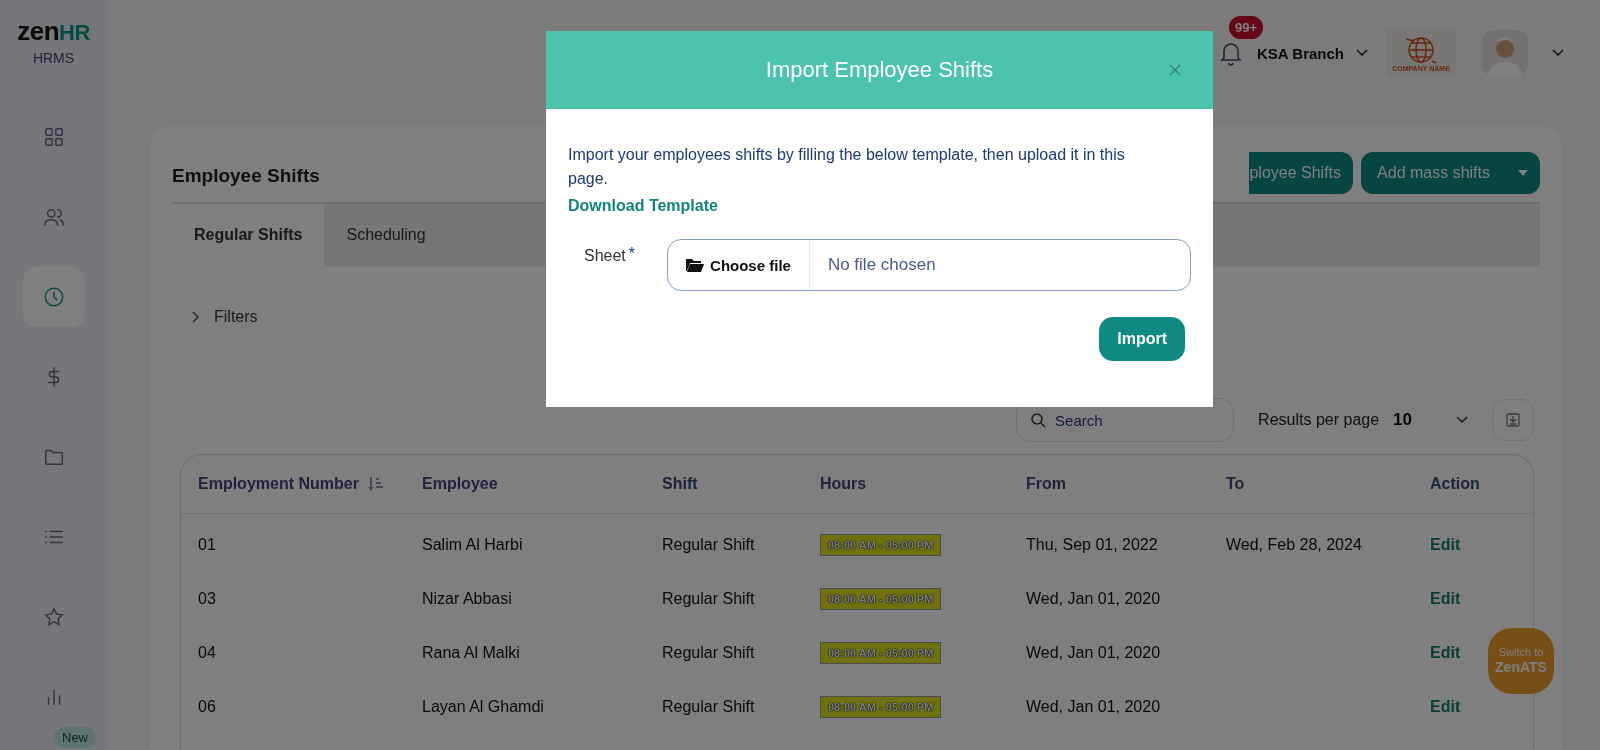  Describe the element at coordinates (53, 58) in the screenshot. I see `product-name: HRMS` at that location.